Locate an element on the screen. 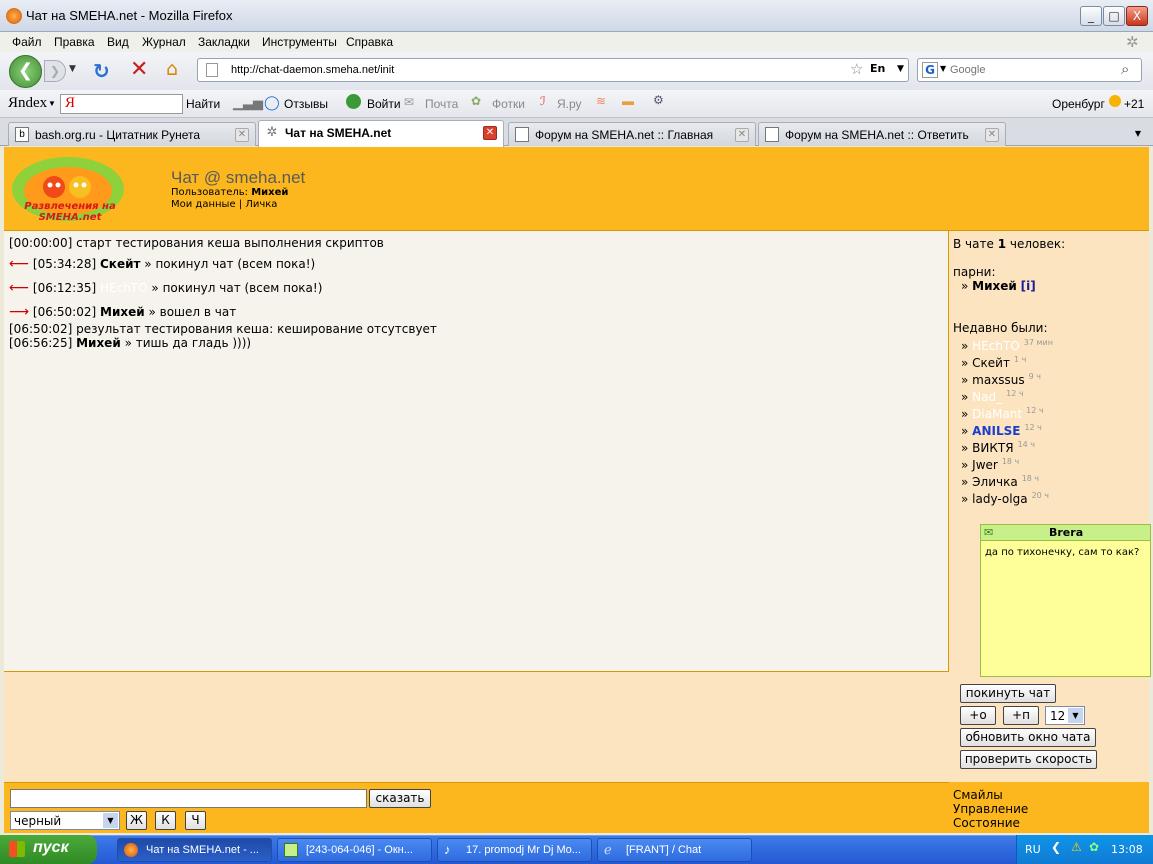  url-dropdown-icon: ▼ is located at coordinates (900, 69).